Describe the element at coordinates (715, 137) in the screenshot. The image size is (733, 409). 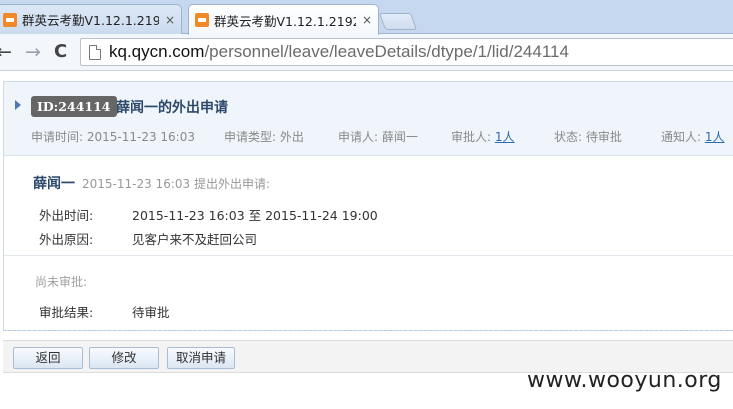
I see `notify-link: 1人` at that location.